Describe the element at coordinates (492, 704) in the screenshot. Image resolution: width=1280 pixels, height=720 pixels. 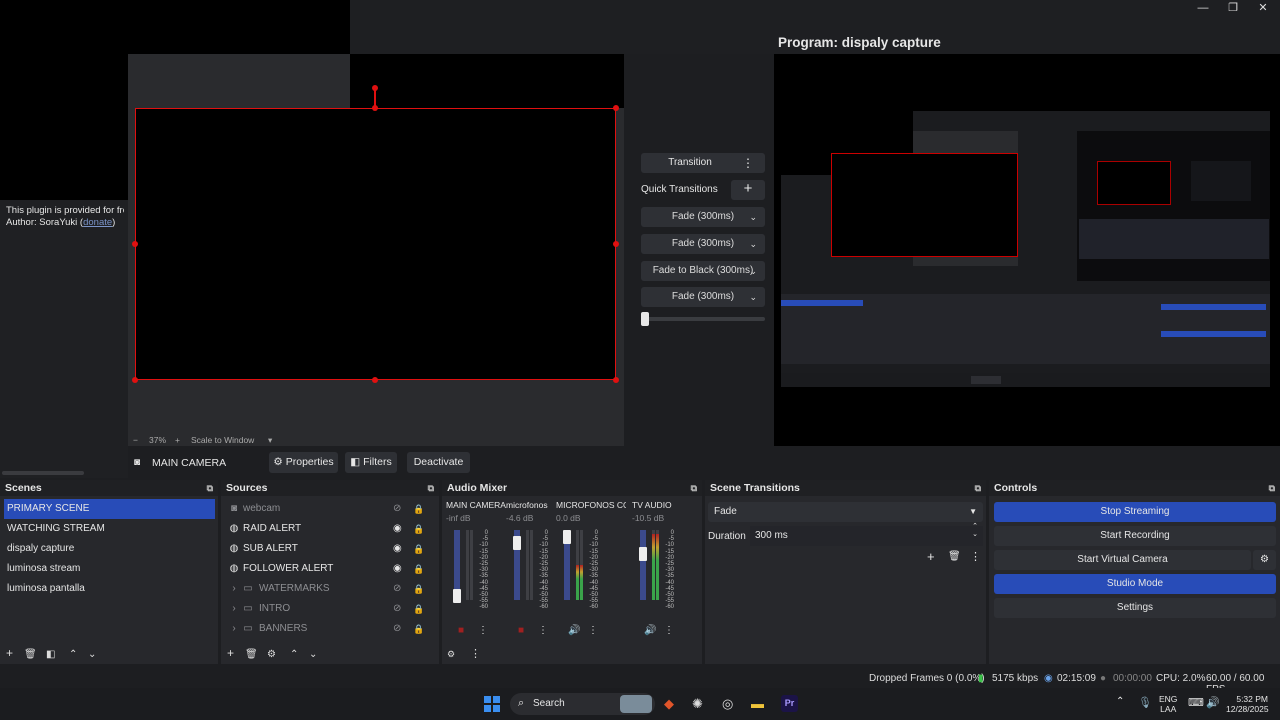
I see `windows-start-icon` at that location.